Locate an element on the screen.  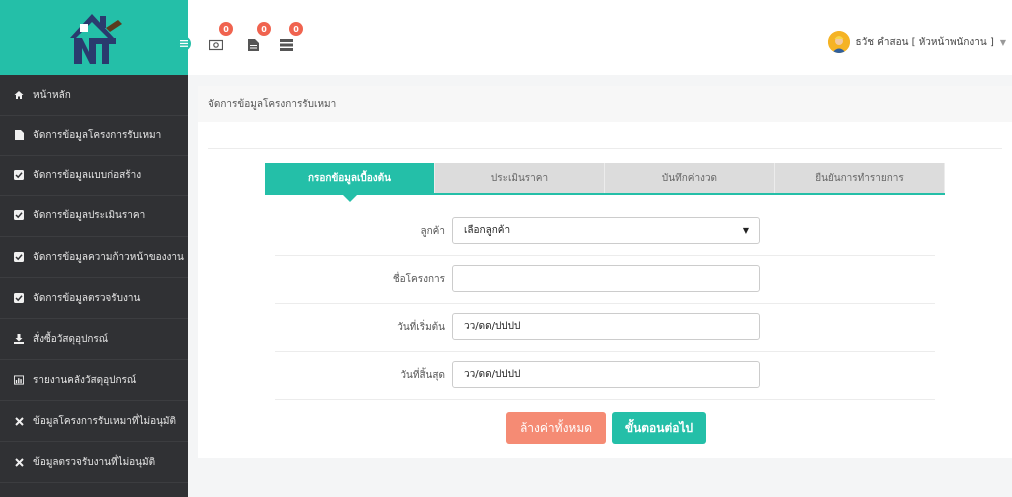
project-row: ชื่อโครงการ is located at coordinates (605, 281).